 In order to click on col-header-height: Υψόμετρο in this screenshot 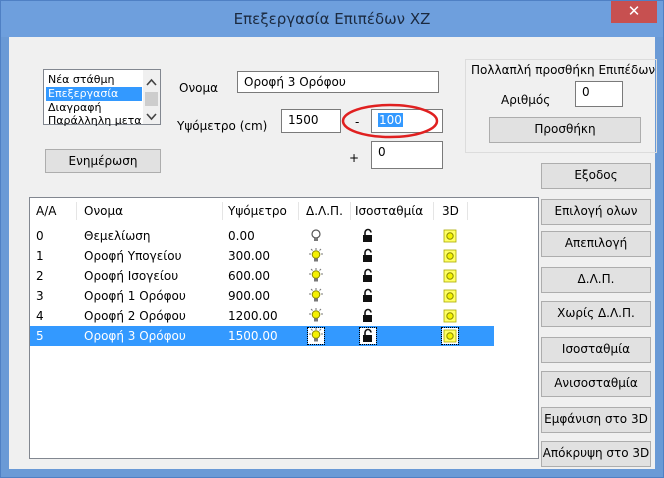, I will do `click(257, 211)`.